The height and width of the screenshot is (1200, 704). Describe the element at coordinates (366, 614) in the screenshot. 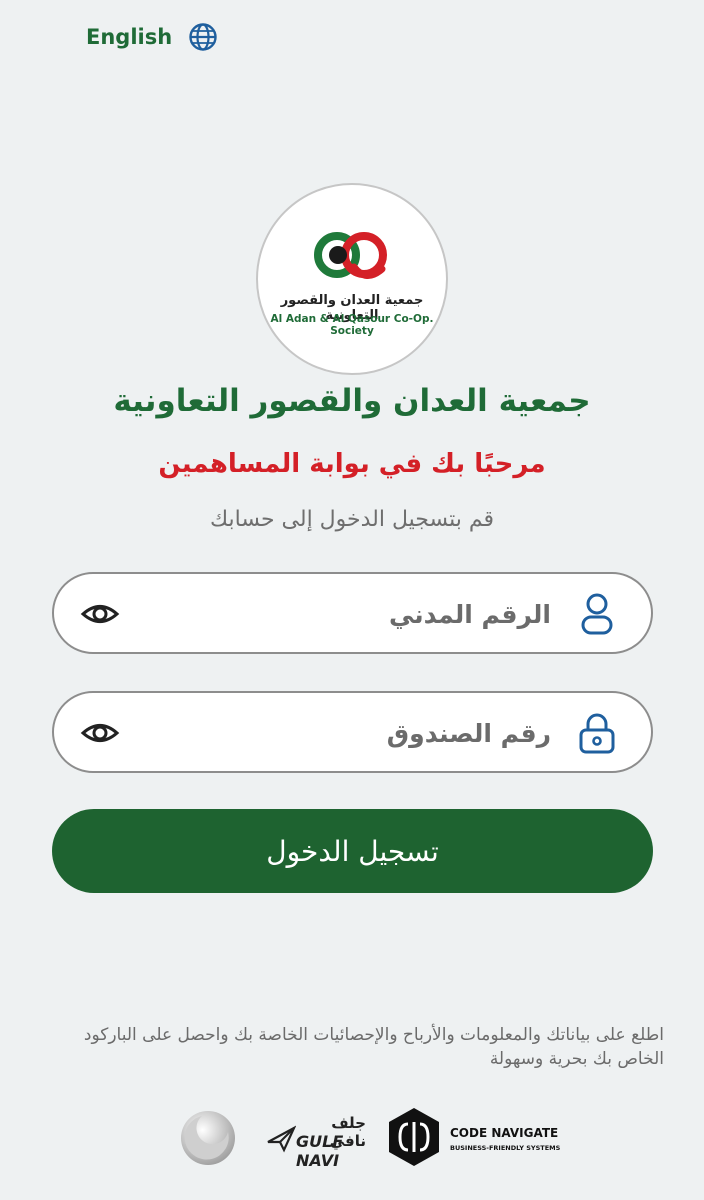

I see `civil-id-input` at that location.